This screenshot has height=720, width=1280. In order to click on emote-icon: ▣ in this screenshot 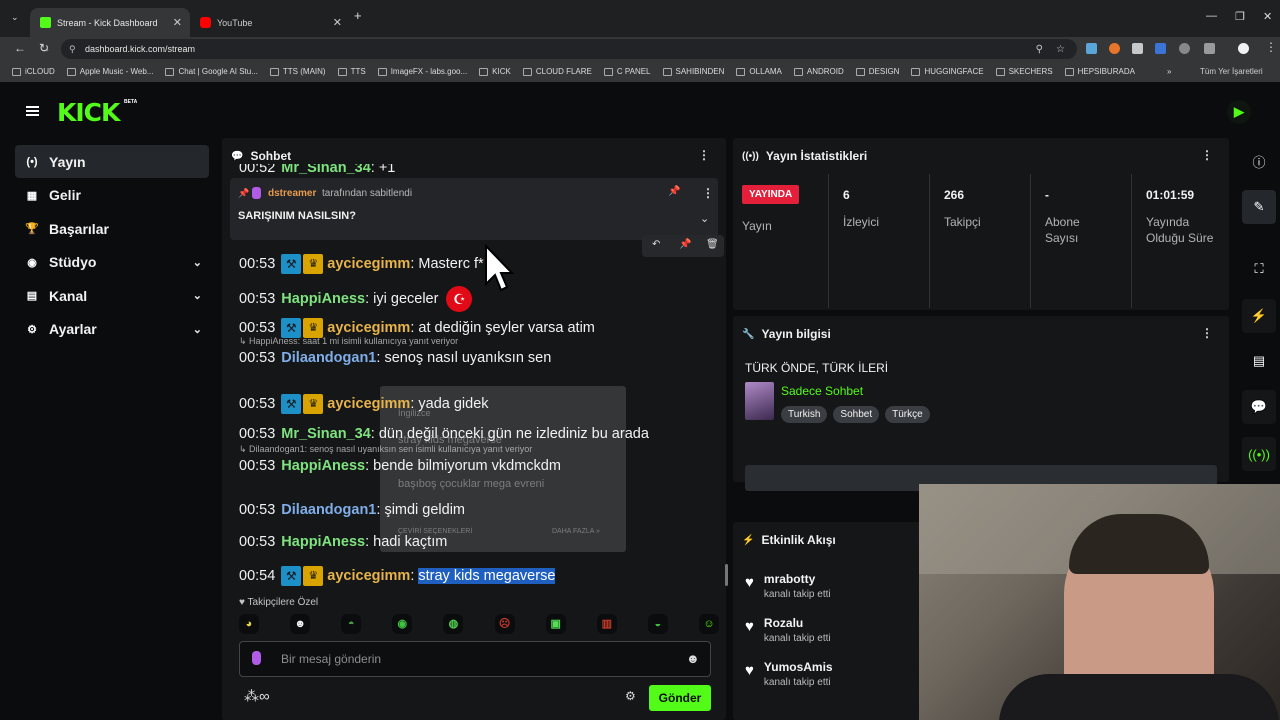, I will do `click(555, 624)`.